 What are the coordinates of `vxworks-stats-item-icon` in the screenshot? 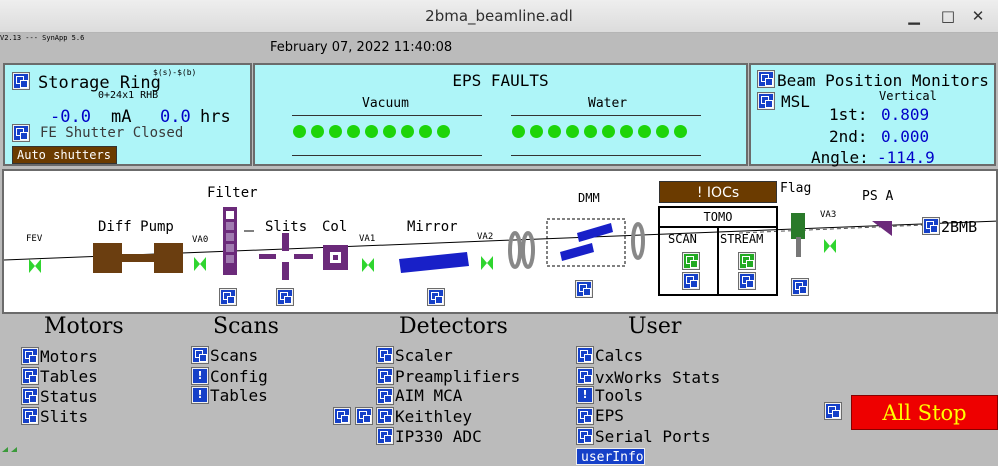 It's located at (585, 376).